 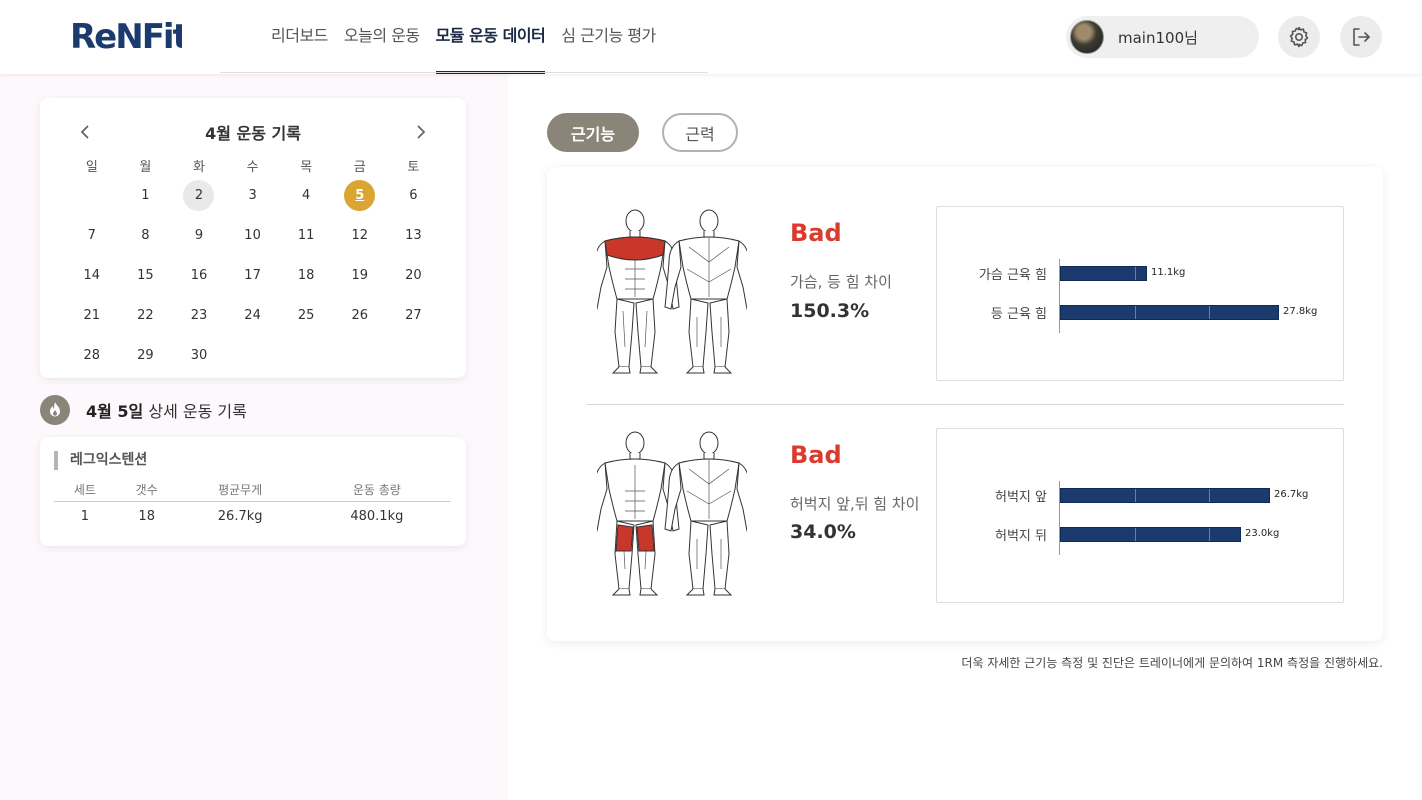 I want to click on bar-label: 등 근육 힘, so click(x=1018, y=314).